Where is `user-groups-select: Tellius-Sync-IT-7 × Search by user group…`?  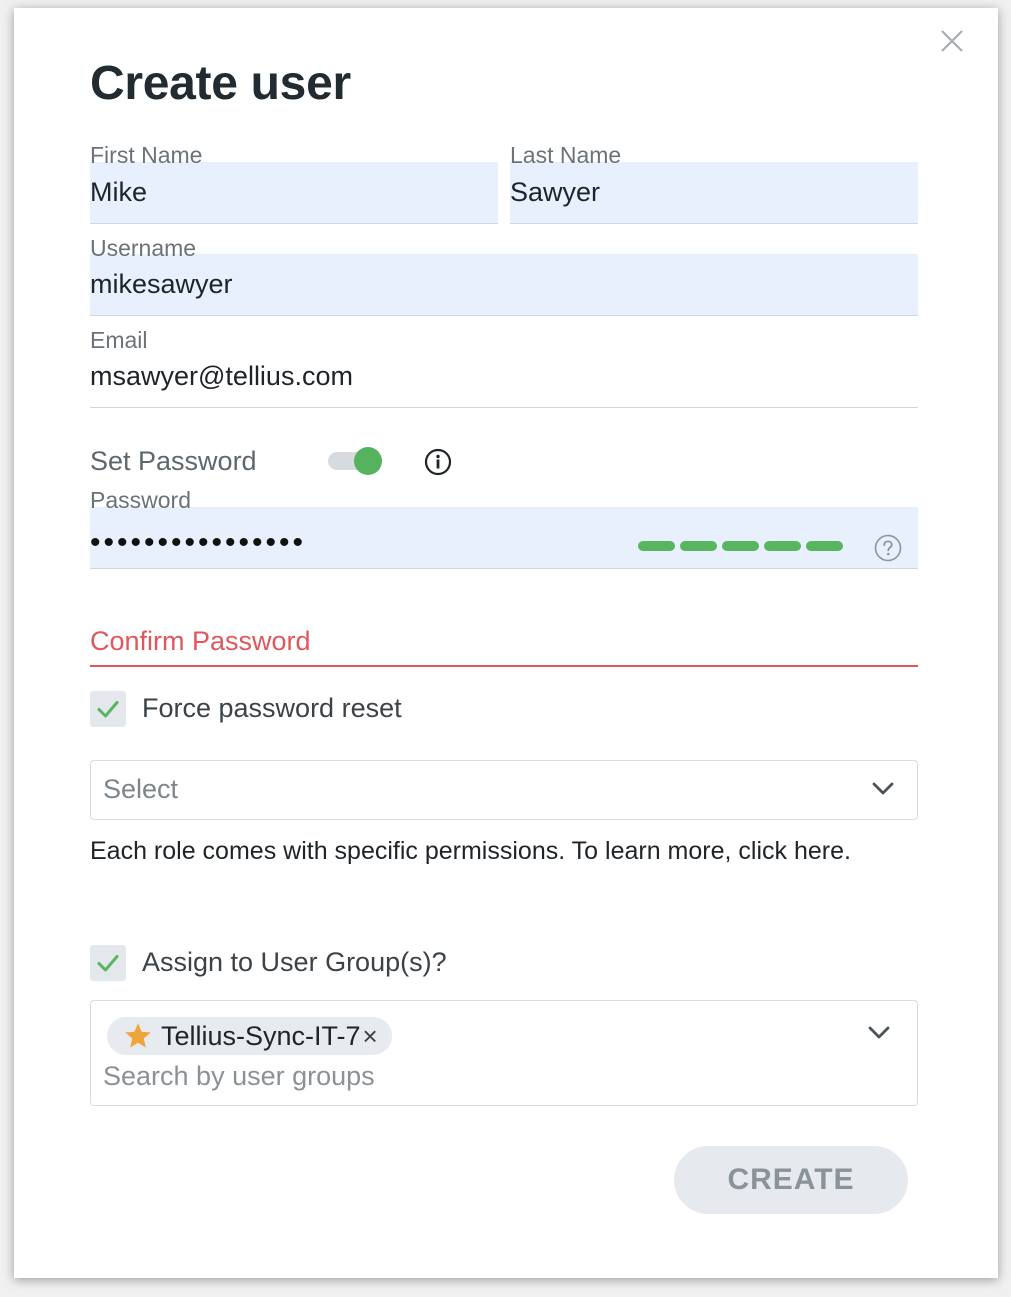 user-groups-select: Tellius-Sync-IT-7 × Search by user group… is located at coordinates (504, 1053).